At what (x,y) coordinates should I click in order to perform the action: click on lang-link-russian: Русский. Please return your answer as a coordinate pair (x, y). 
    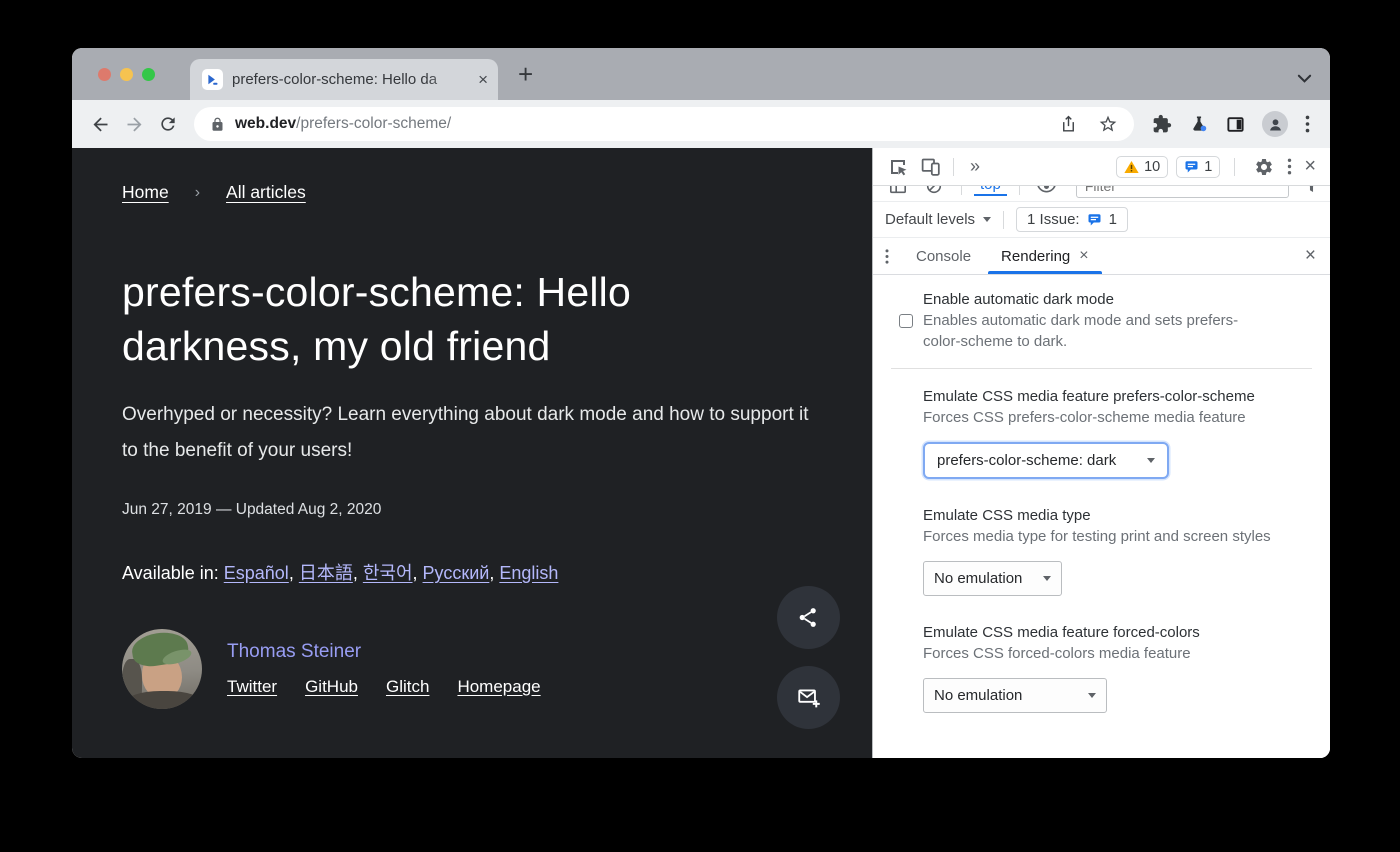
    Looking at the image, I should click on (456, 573).